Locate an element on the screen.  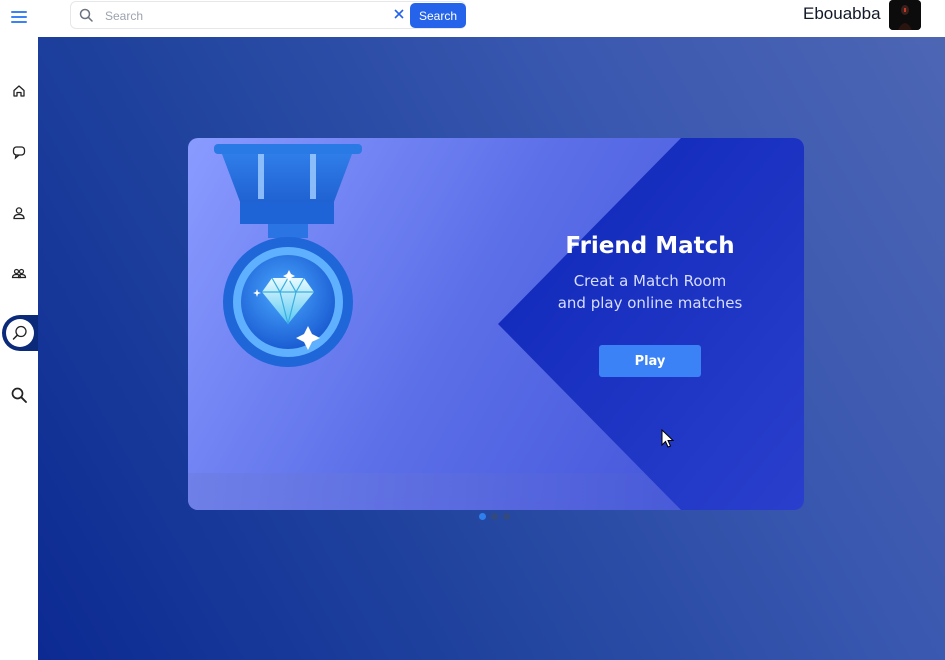
mouse-cursor-icon is located at coordinates (668, 438).